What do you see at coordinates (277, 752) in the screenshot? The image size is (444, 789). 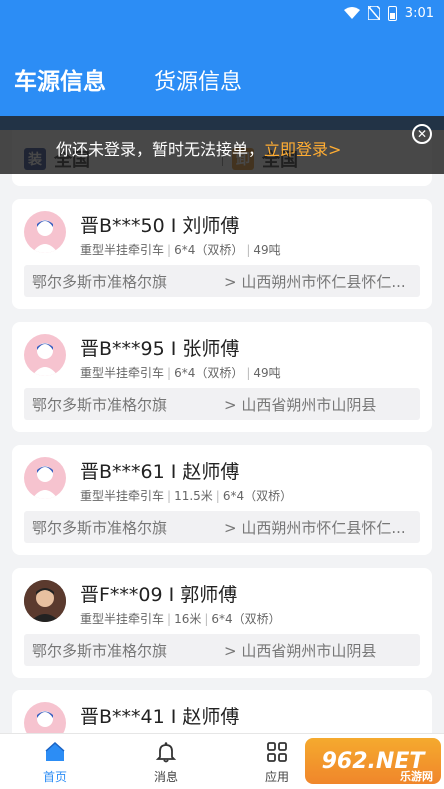 I see `grid-icon` at bounding box center [277, 752].